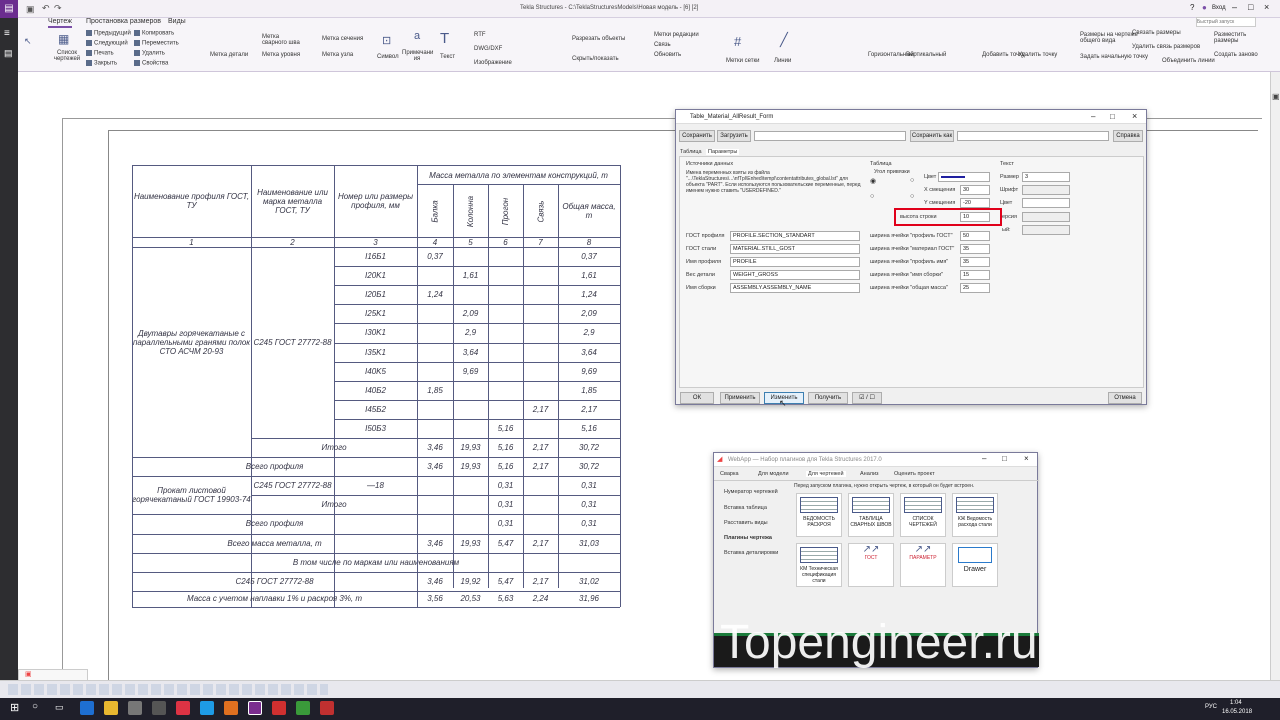 The height and width of the screenshot is (720, 1280). Describe the element at coordinates (926, 55) in the screenshot. I see `vertical-dim-button: Вертикальный` at that location.